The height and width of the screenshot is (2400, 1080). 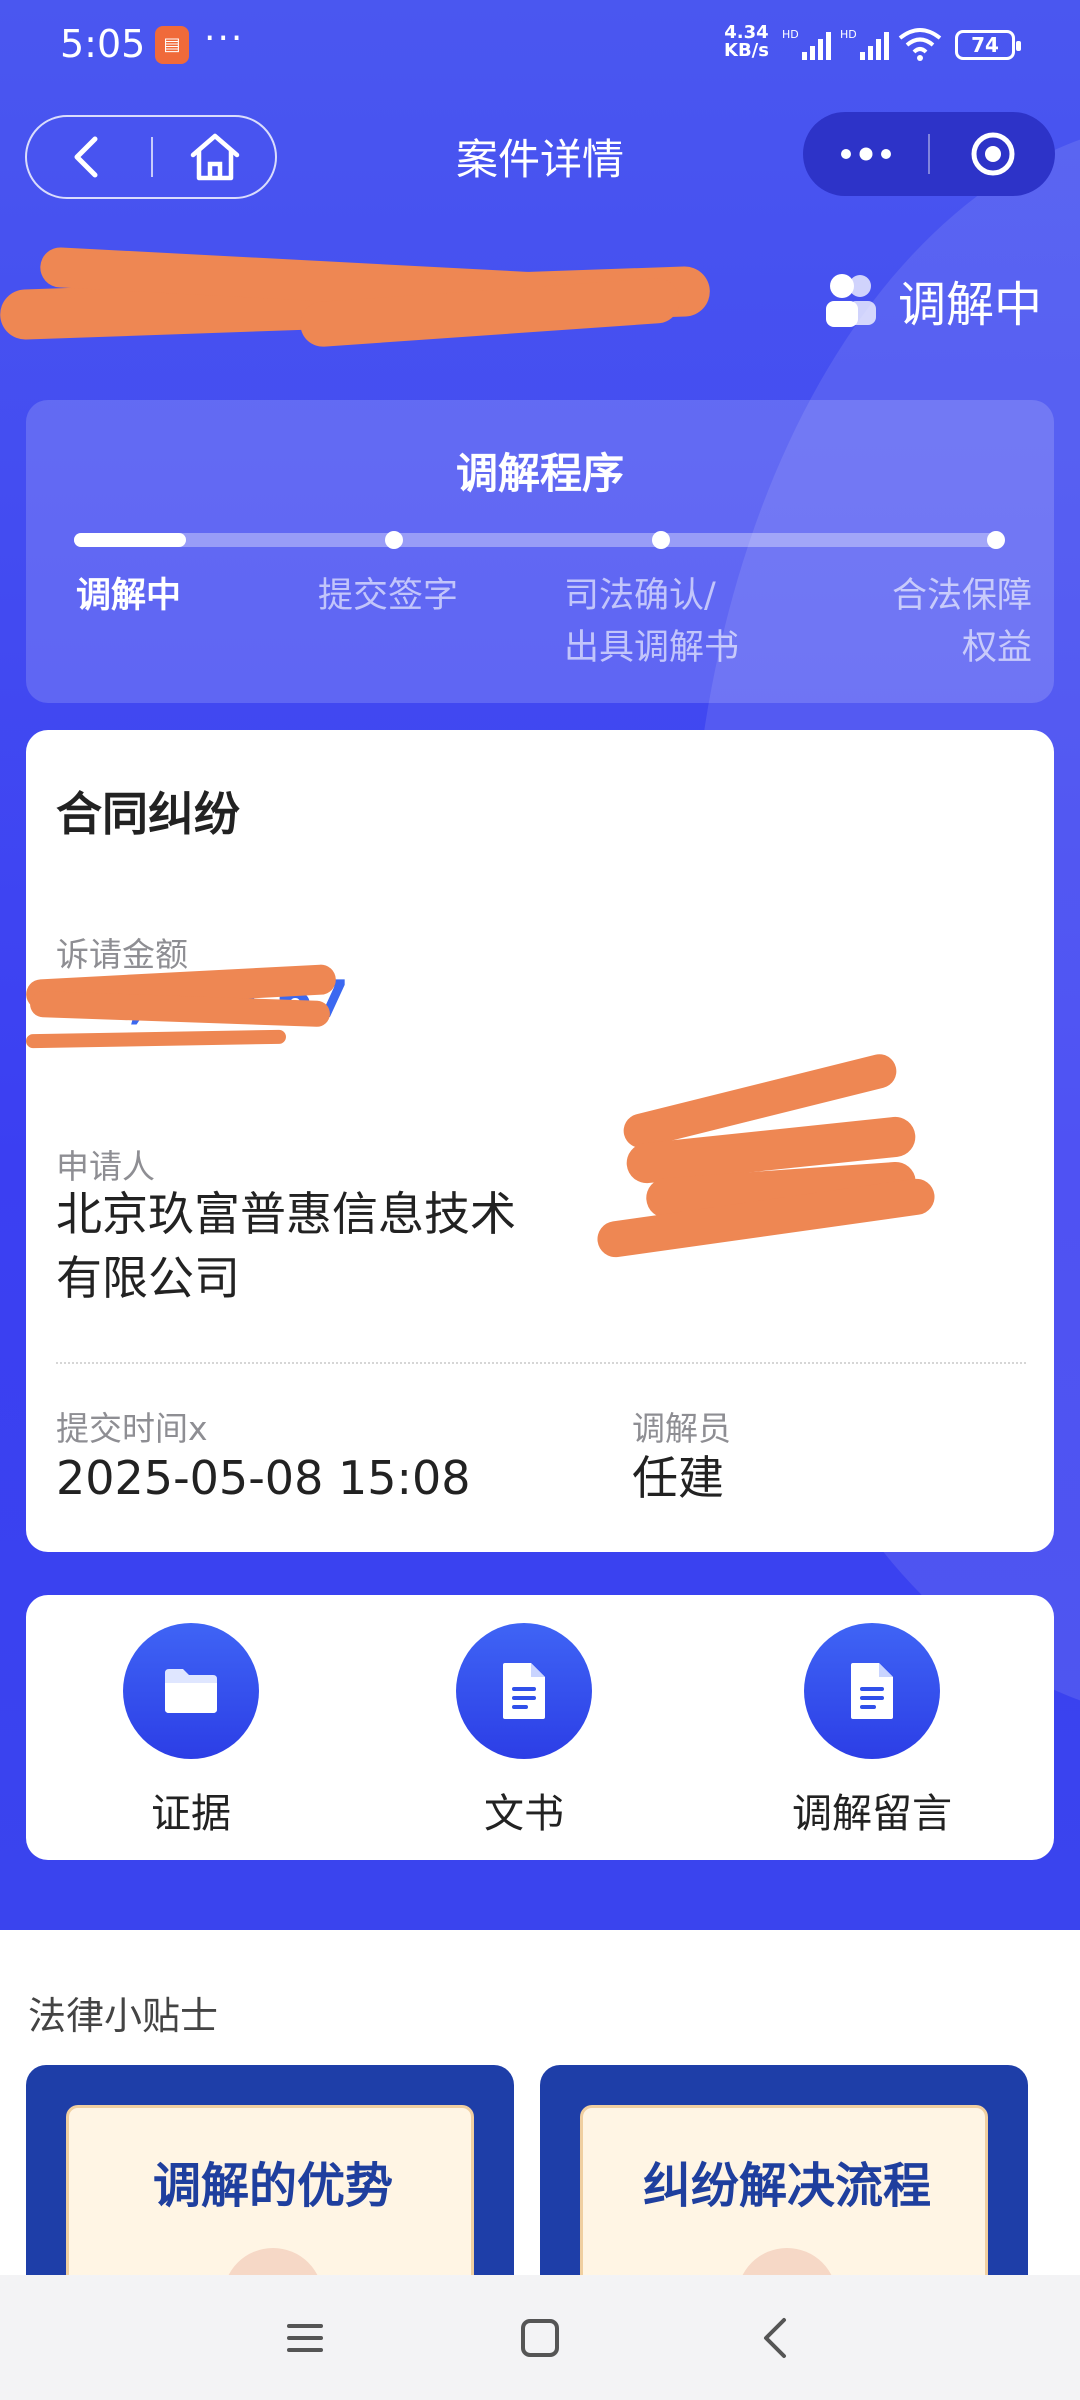 I want to click on chevron-left-icon, so click(x=775, y=2337).